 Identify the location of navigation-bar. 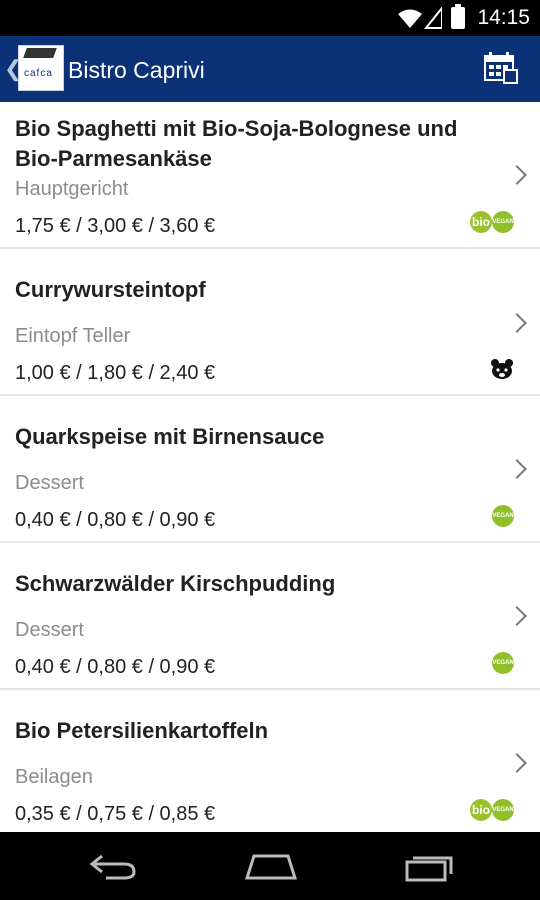
(270, 866).